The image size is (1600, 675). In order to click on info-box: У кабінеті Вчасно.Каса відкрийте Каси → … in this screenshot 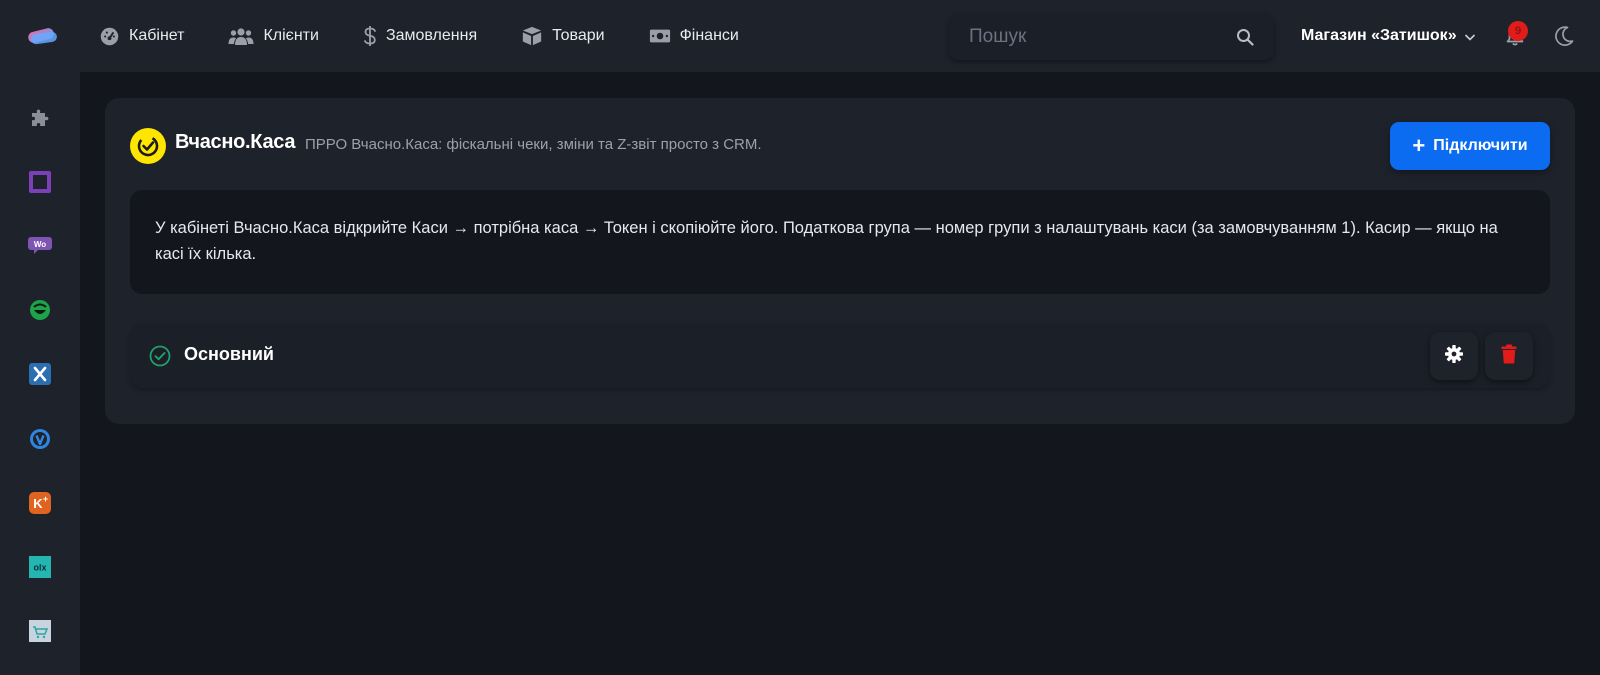, I will do `click(840, 242)`.